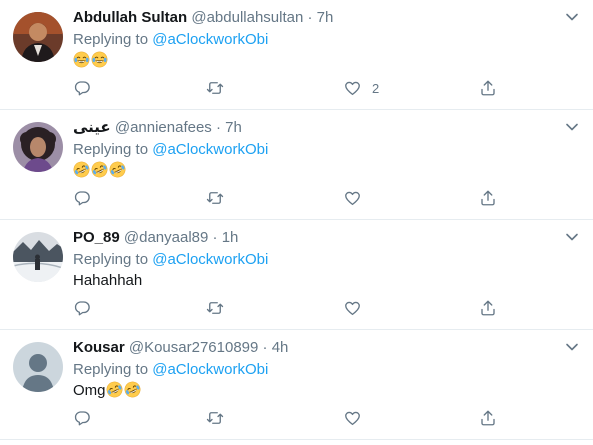 The image size is (593, 445). What do you see at coordinates (96, 237) in the screenshot?
I see `display-name: PO_89` at bounding box center [96, 237].